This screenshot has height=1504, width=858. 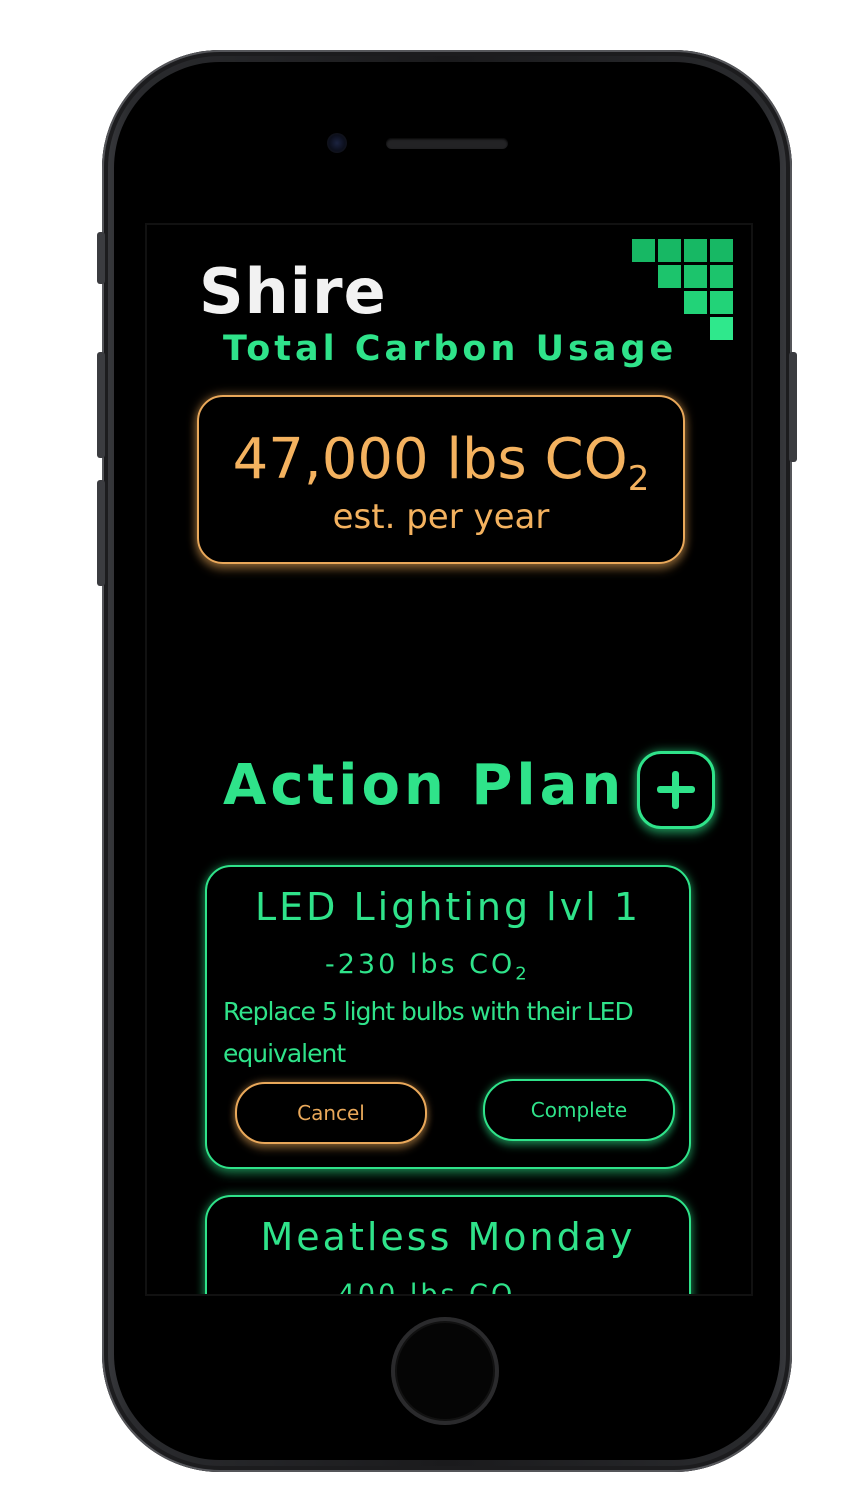 I want to click on complete-button: Complete, so click(x=579, y=1110).